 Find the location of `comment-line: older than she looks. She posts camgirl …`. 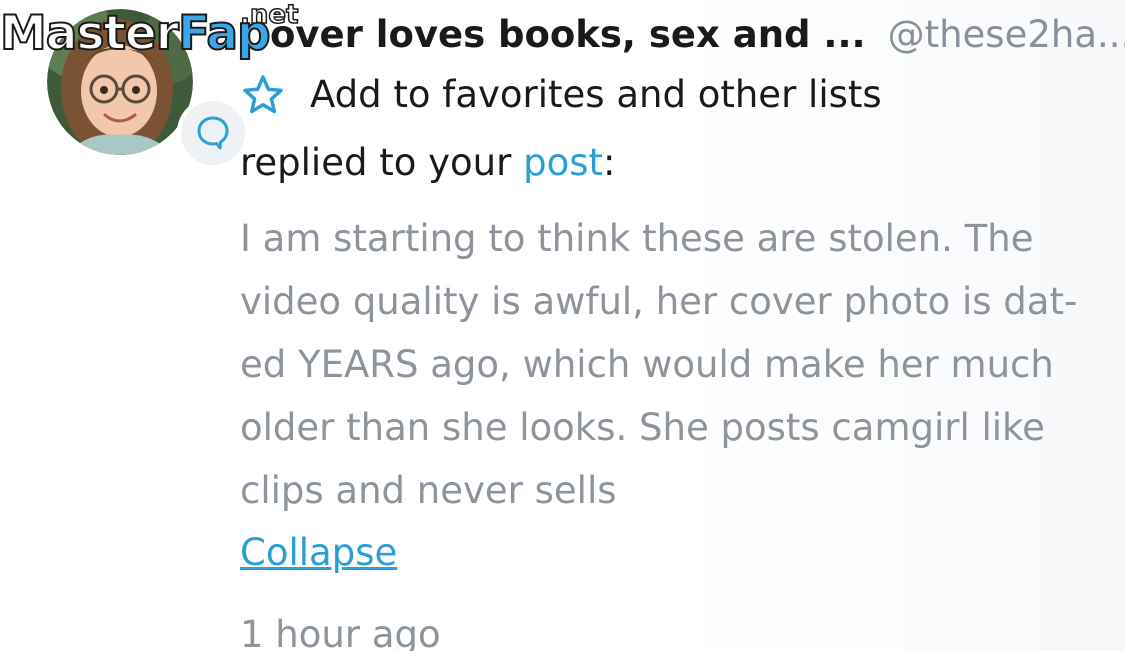

comment-line: older than she looks. She posts camgirl … is located at coordinates (642, 427).